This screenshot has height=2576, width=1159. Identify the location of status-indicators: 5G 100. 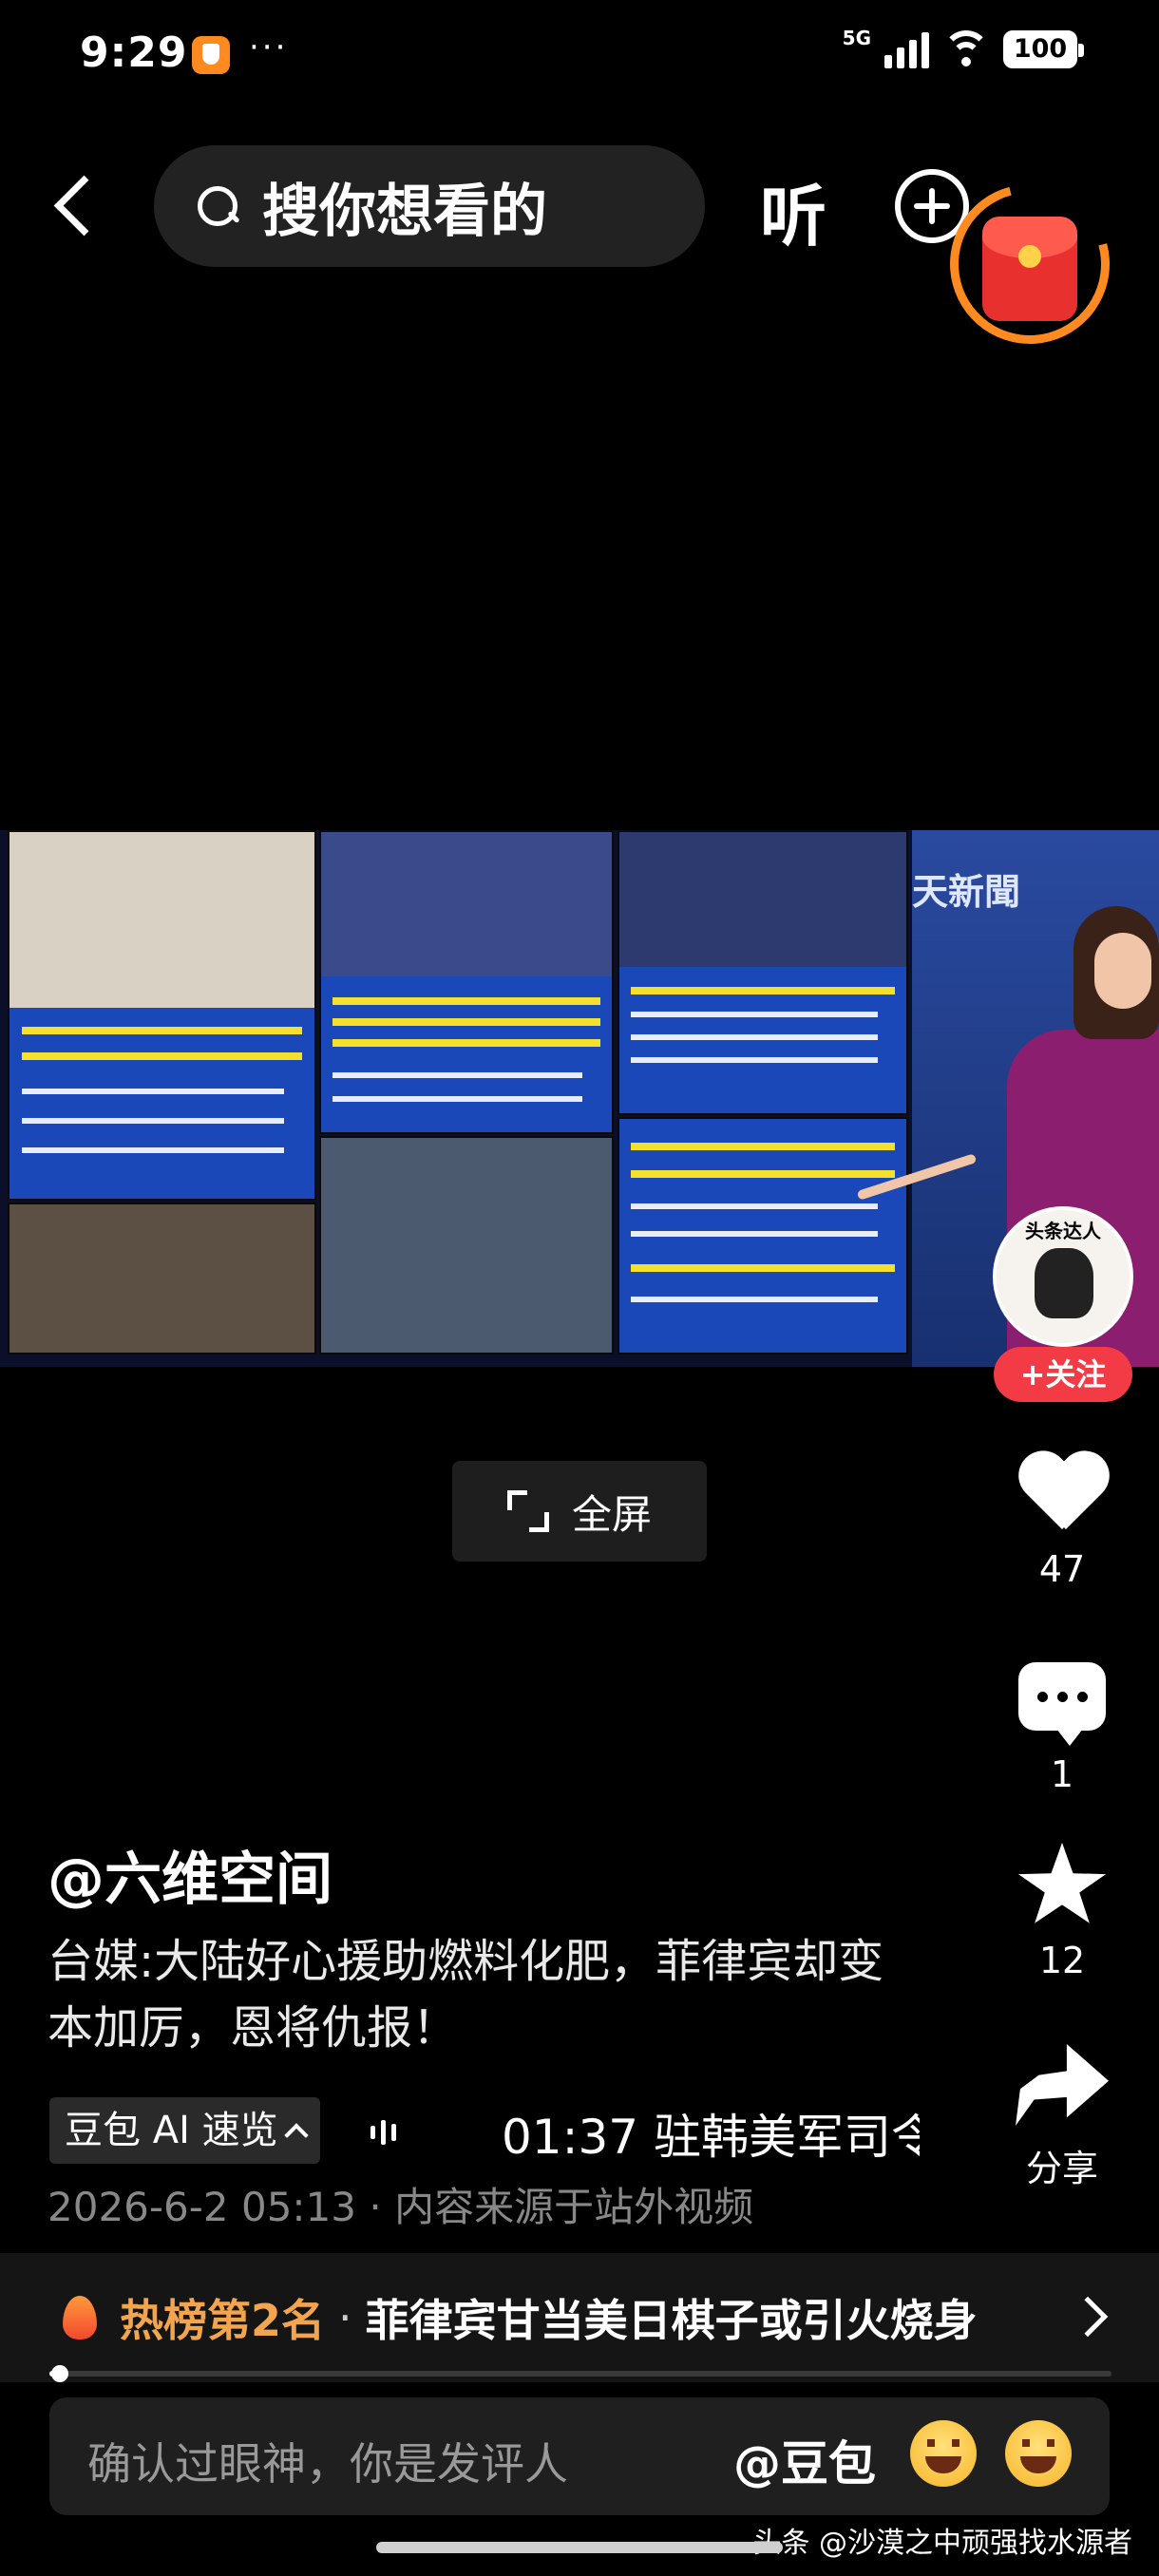
(963, 47).